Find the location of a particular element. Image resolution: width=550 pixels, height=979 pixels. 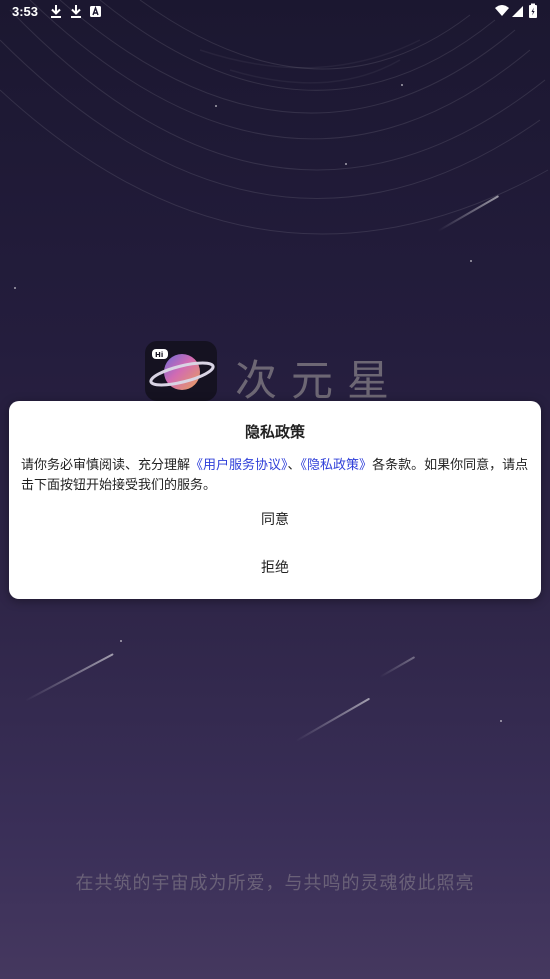

status-bar: 3:53 is located at coordinates (275, 12).